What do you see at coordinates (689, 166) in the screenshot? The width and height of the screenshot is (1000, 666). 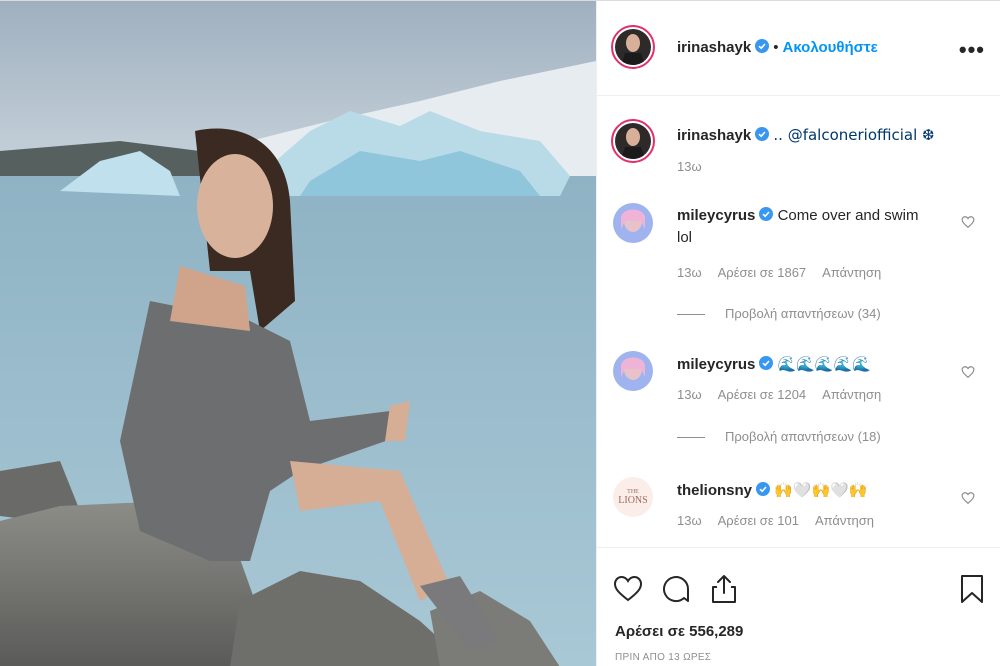 I see `caption-time: 13ω` at bounding box center [689, 166].